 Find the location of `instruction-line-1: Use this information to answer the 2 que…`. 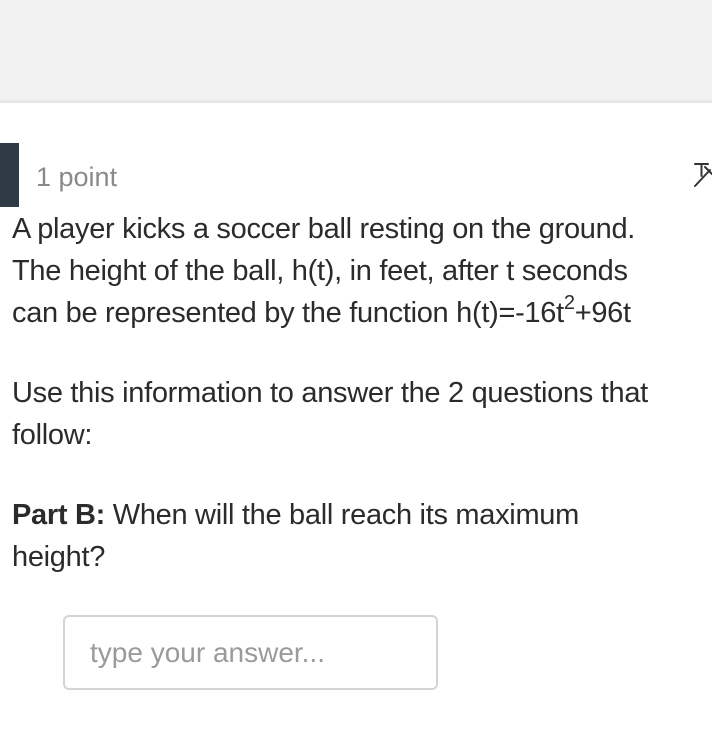

instruction-line-1: Use this information to answer the 2 que… is located at coordinates (330, 393).